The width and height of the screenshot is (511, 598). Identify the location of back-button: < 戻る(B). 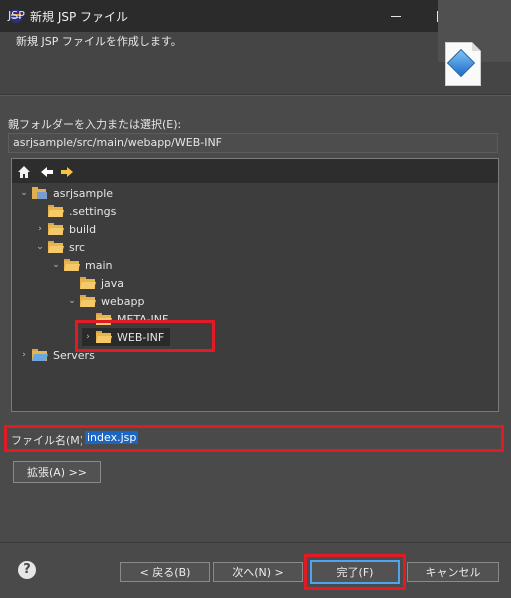
(165, 572).